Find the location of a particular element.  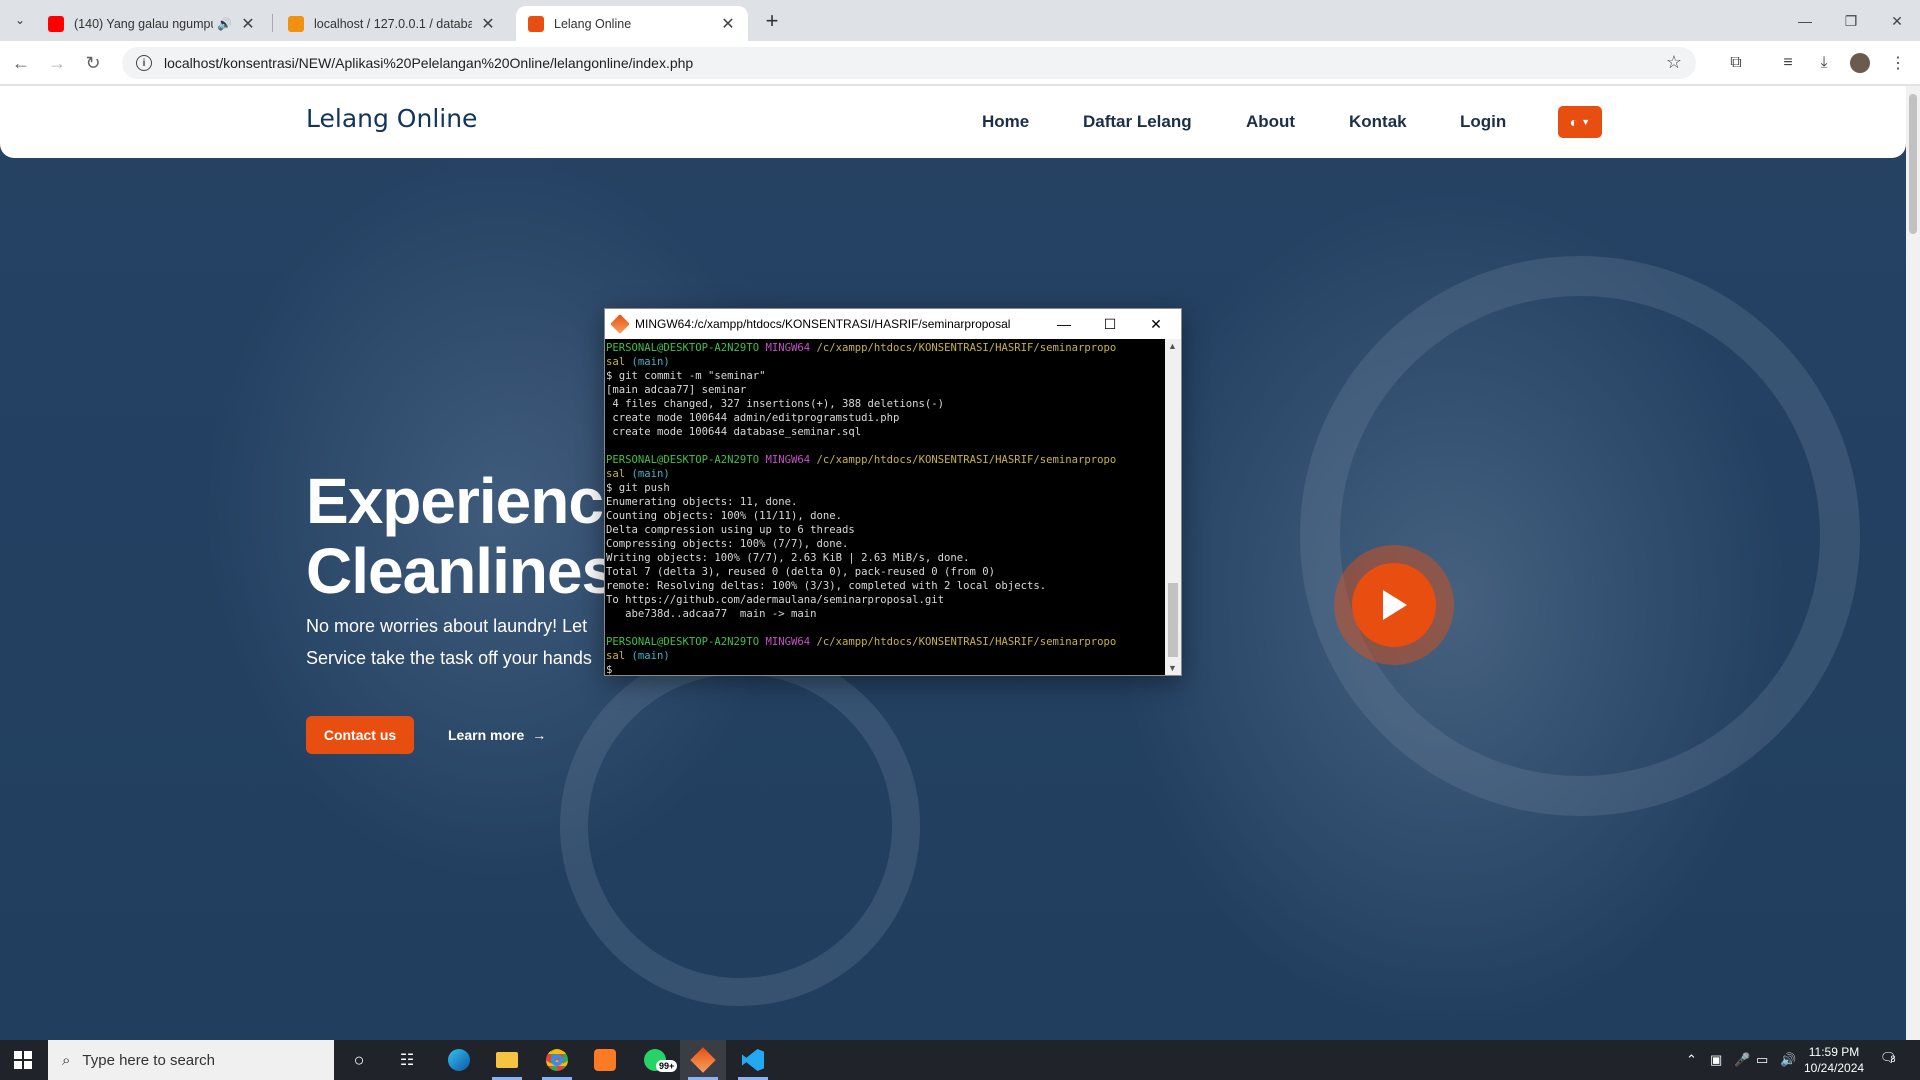

phpmyadmin-icon is located at coordinates (296, 23).